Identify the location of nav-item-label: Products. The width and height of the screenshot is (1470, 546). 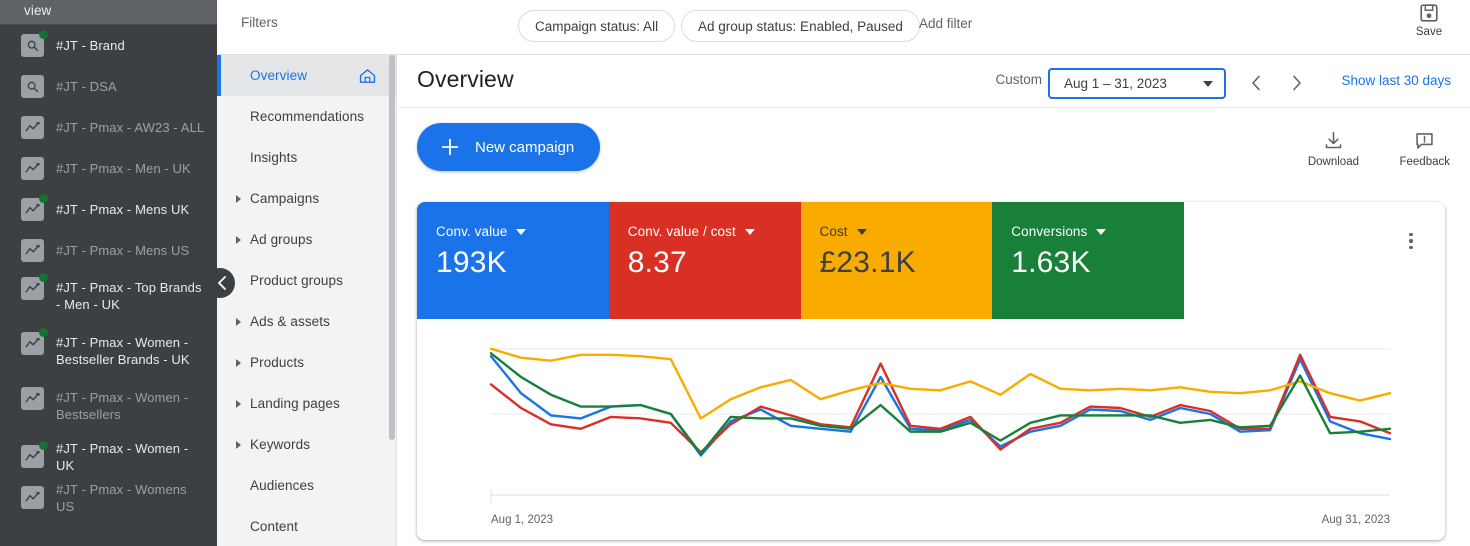
(277, 362).